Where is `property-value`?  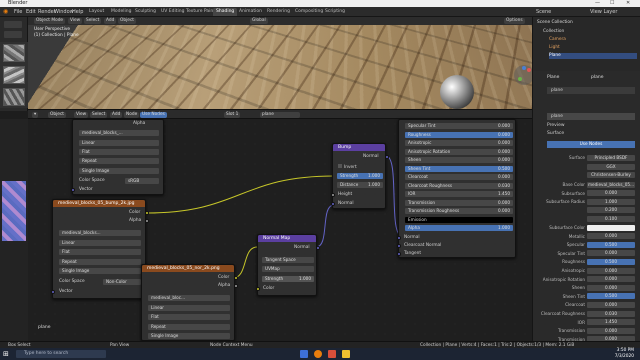 property-value is located at coordinates (611, 227).